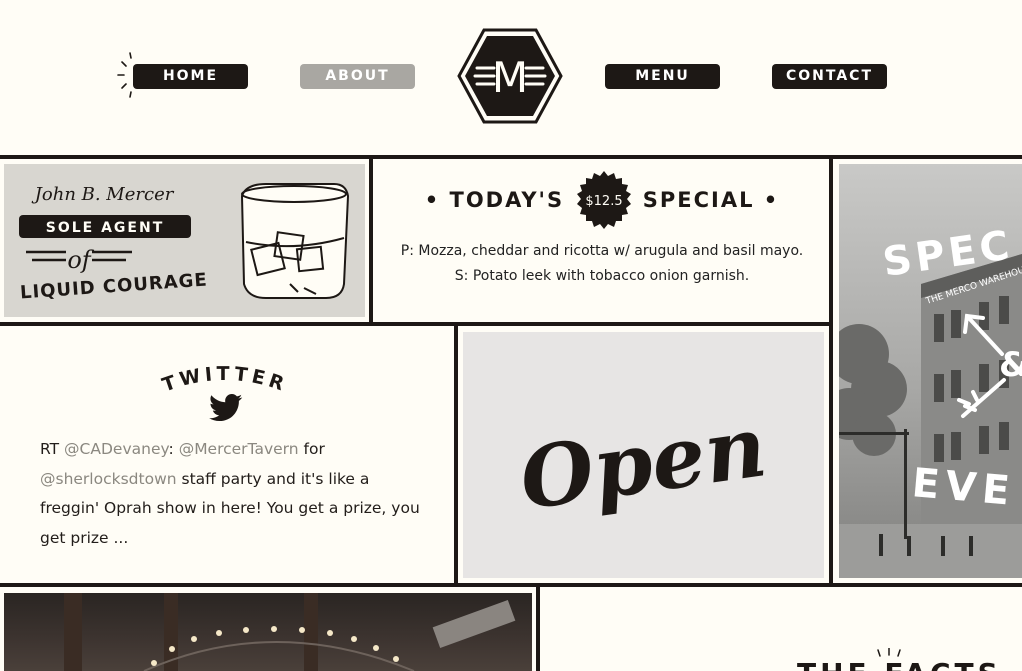  I want to click on open-sign-text: Open, so click(643, 462).